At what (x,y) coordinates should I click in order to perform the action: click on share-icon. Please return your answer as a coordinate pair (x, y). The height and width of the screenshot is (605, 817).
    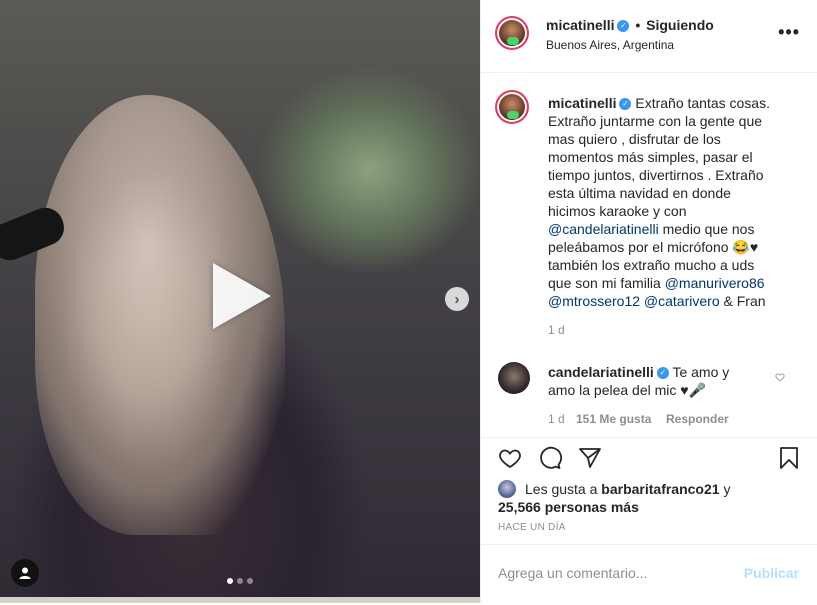
    Looking at the image, I should click on (590, 458).